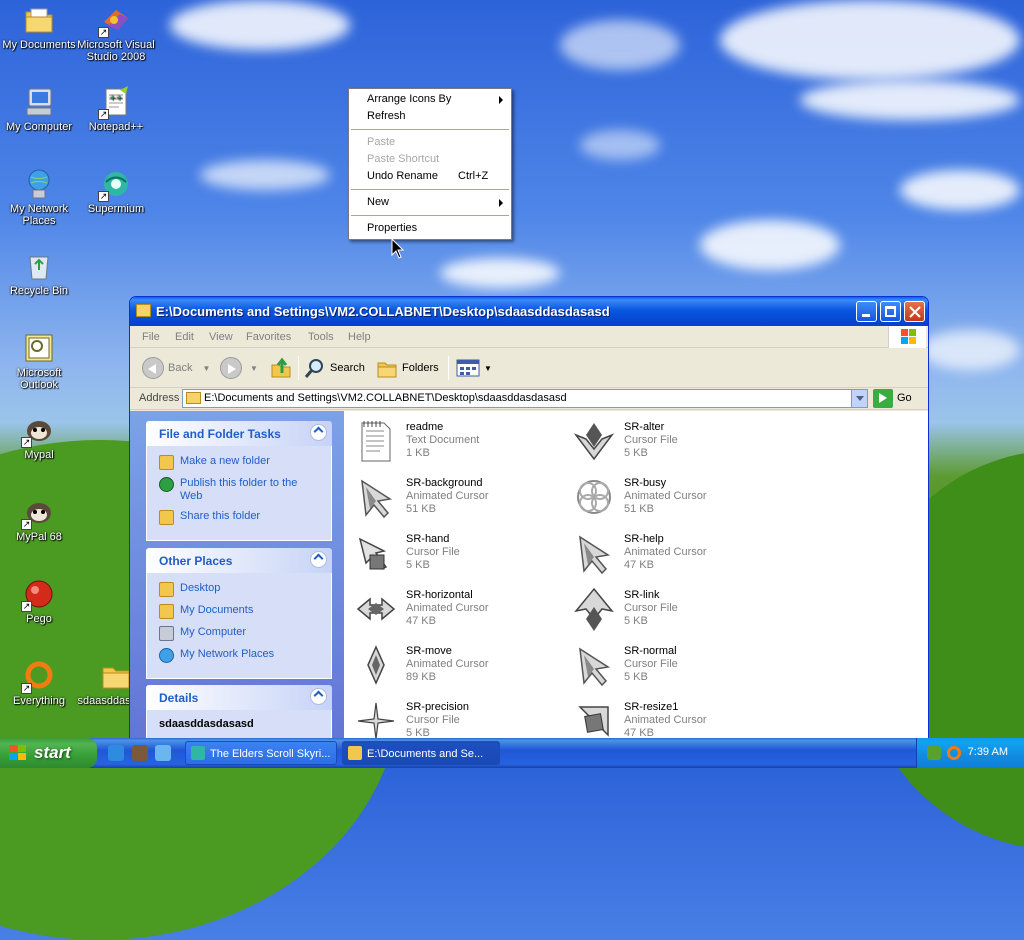 Image resolution: width=1024 pixels, height=940 pixels. I want to click on back-button: Back ▼, so click(176, 368).